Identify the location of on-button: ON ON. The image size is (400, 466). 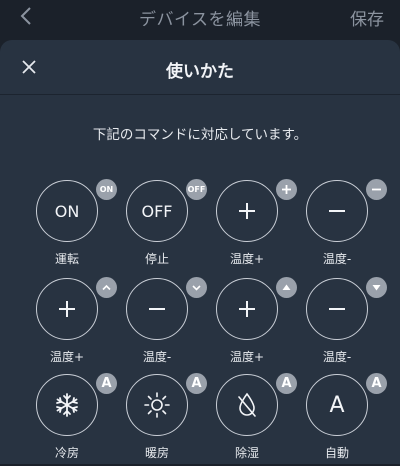
(76, 210).